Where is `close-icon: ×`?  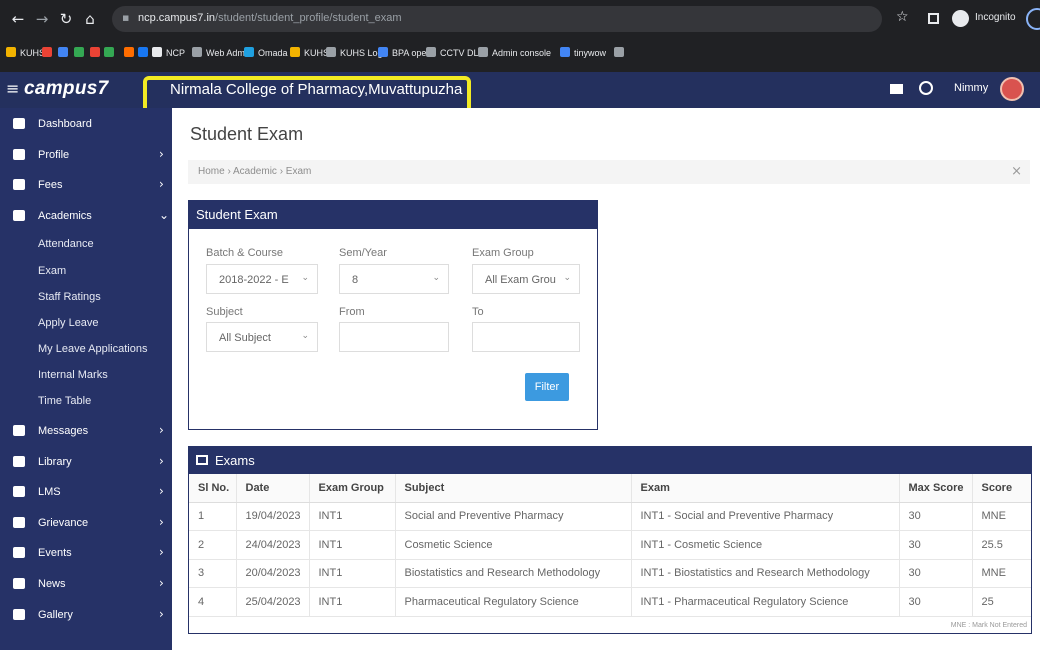
close-icon: × is located at coordinates (1016, 171).